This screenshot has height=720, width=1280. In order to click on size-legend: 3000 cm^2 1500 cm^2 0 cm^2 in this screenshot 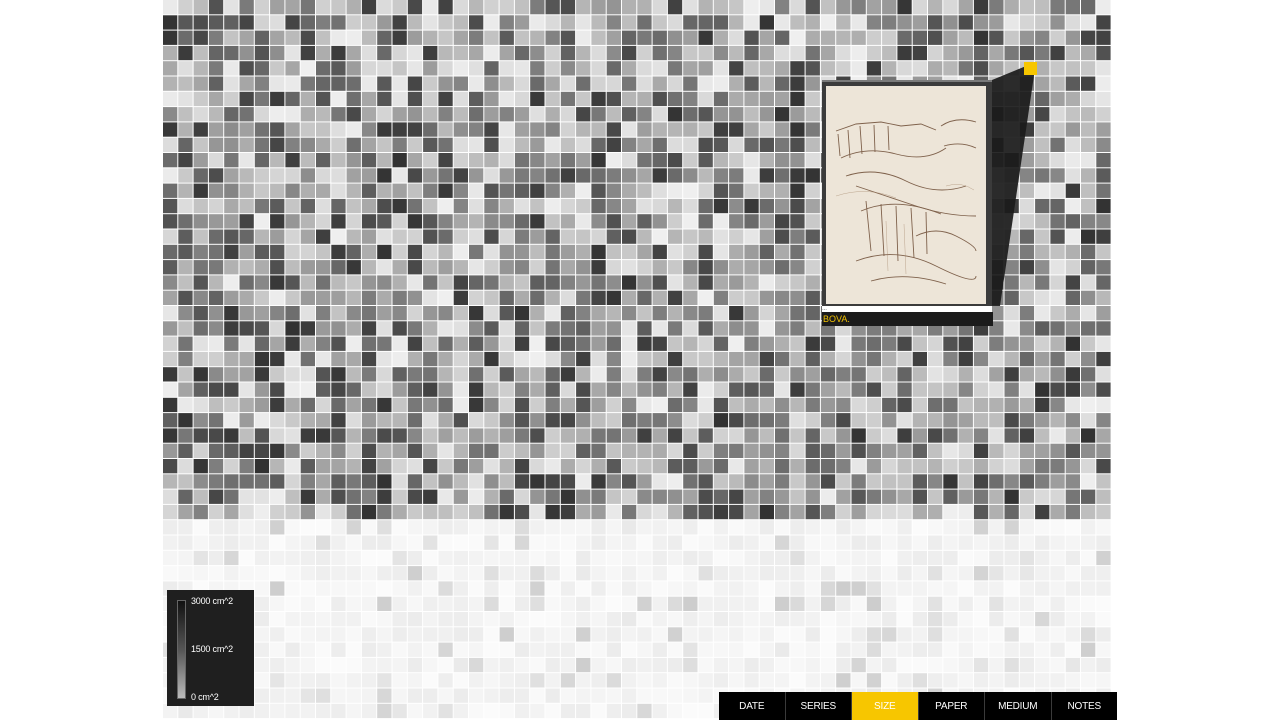, I will do `click(210, 648)`.